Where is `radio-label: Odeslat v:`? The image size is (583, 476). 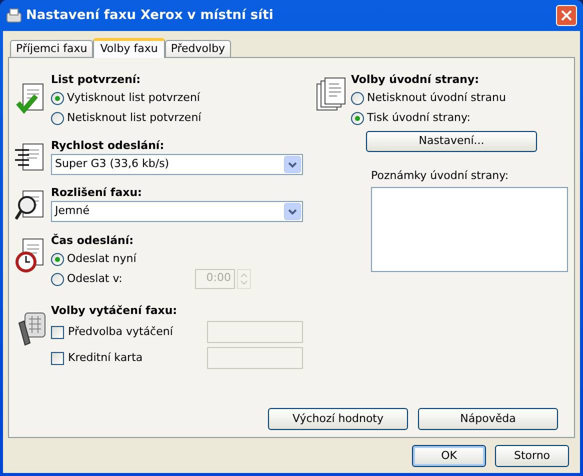
radio-label: Odeslat v: is located at coordinates (94, 279).